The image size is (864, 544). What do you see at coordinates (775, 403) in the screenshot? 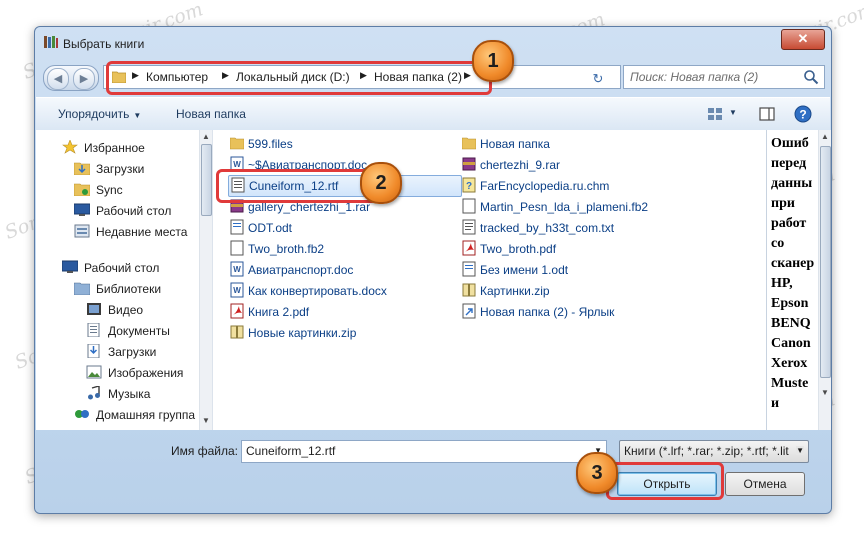
I see `preview-text-line: и` at bounding box center [775, 403].